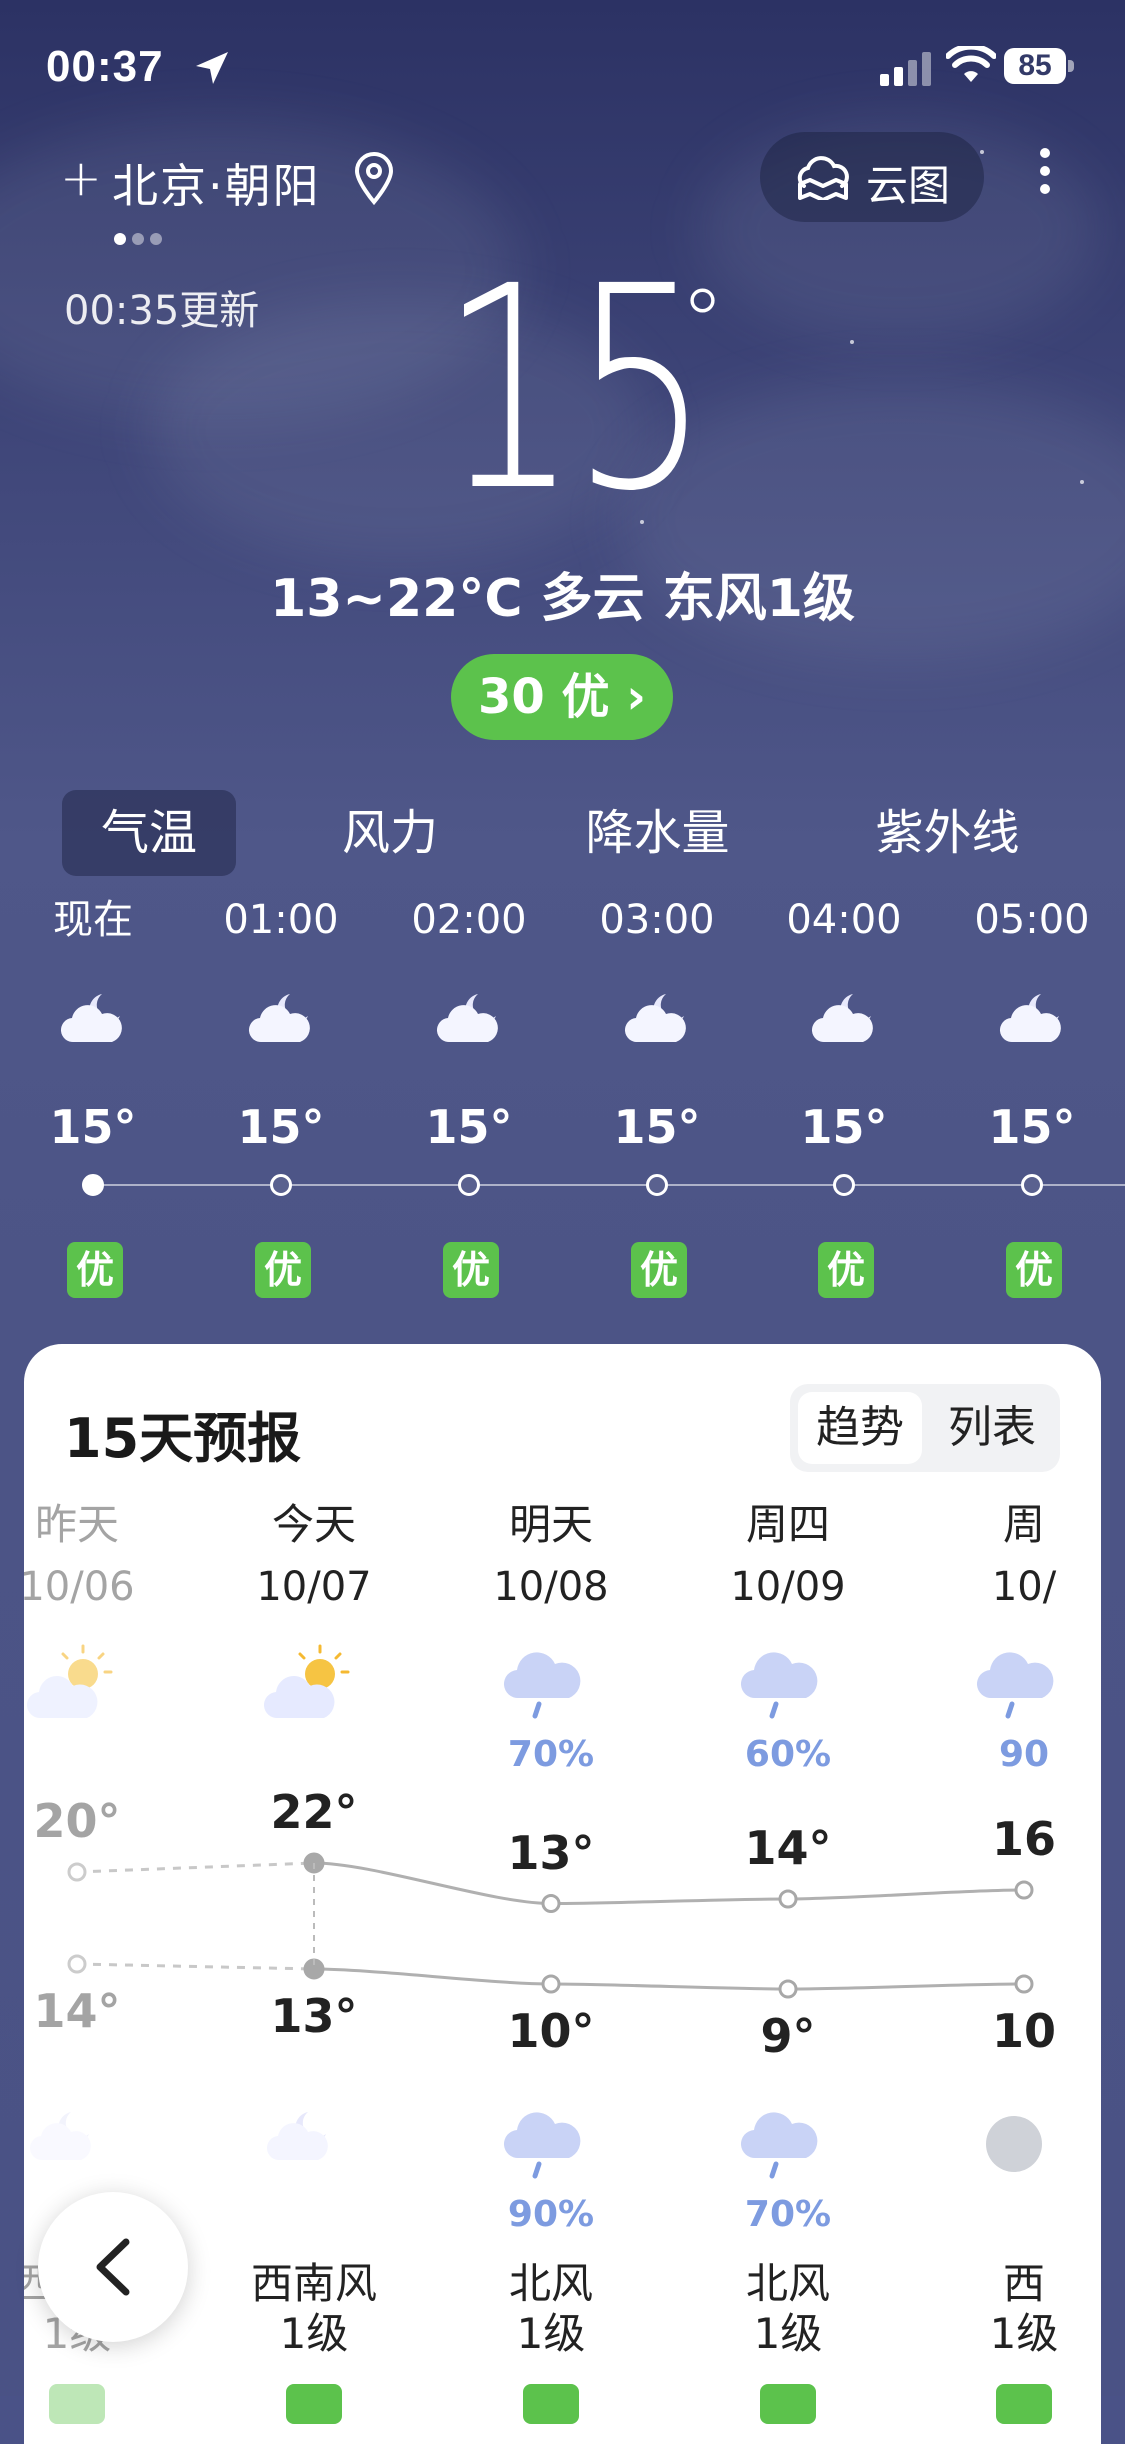 The image size is (1125, 2444). What do you see at coordinates (313, 1524) in the screenshot?
I see `day-name: 今天` at bounding box center [313, 1524].